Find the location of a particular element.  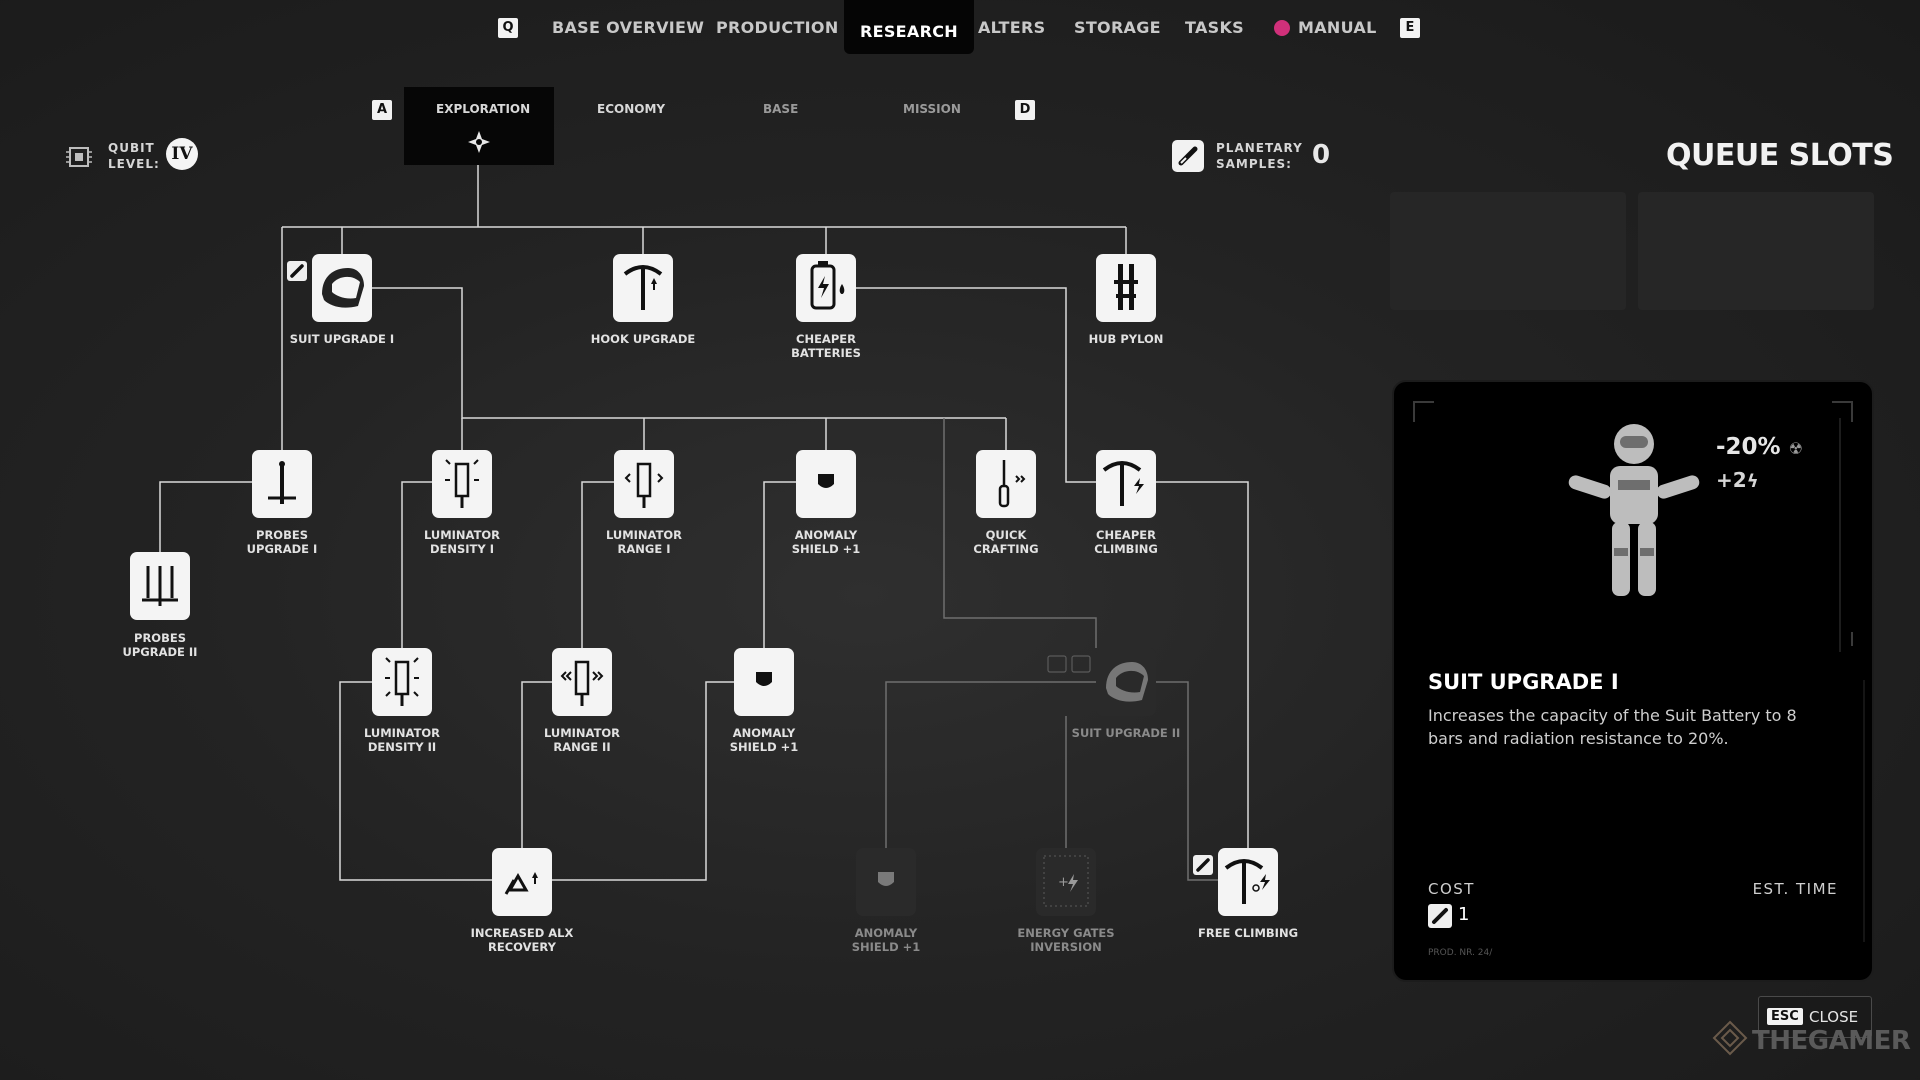

stat-radiation: -20% ☢ is located at coordinates (1759, 447).